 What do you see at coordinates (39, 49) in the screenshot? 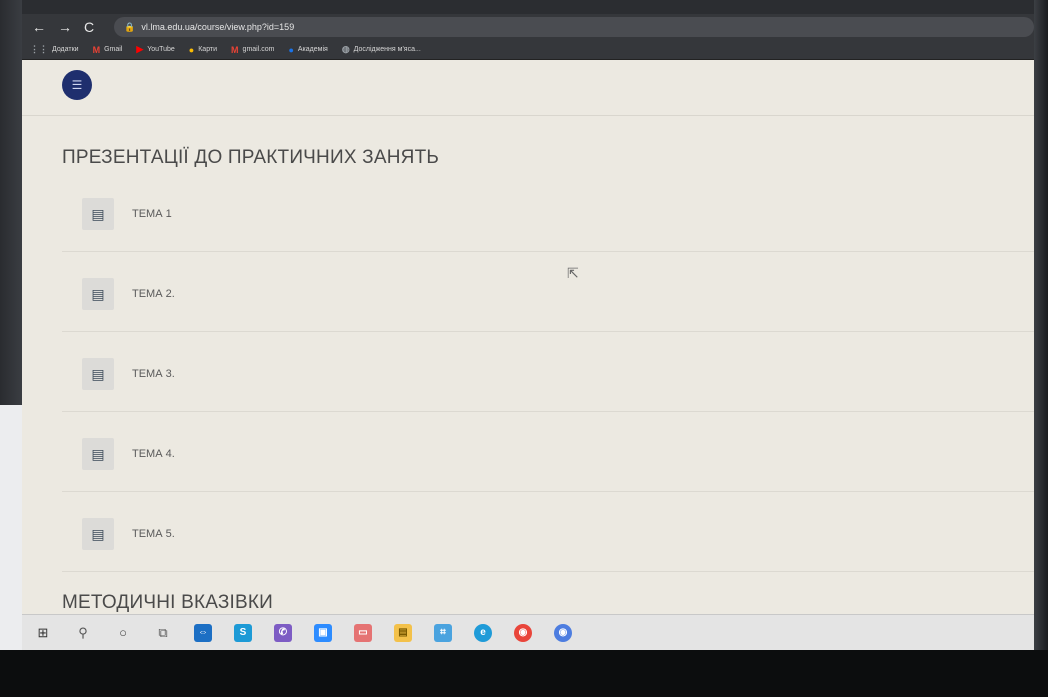
I see `apps-icon: ⋮⋮` at bounding box center [39, 49].